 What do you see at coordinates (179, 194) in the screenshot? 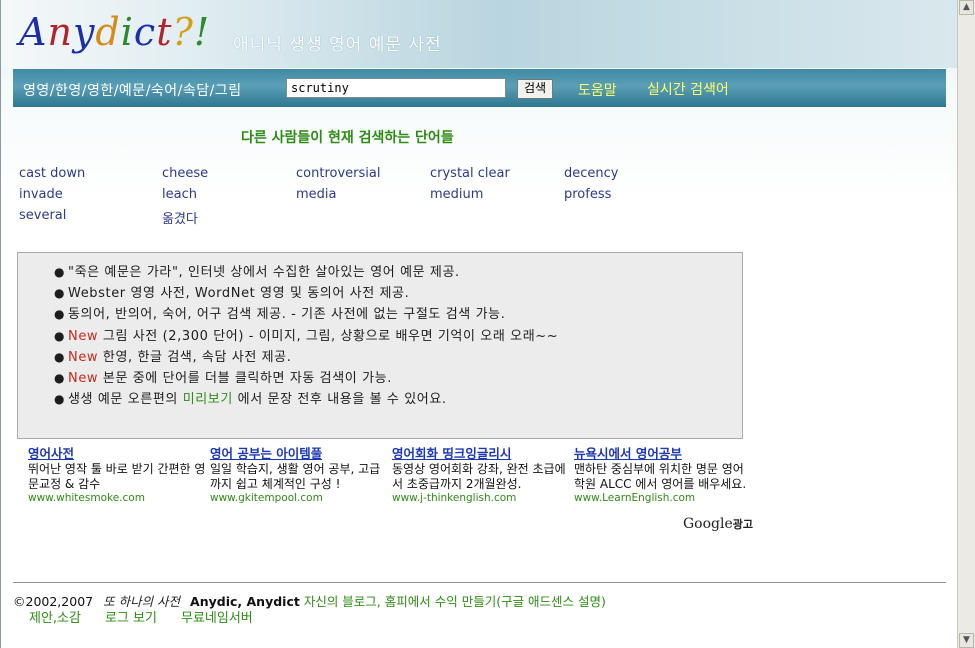
I see `recent-word-link: leach` at bounding box center [179, 194].